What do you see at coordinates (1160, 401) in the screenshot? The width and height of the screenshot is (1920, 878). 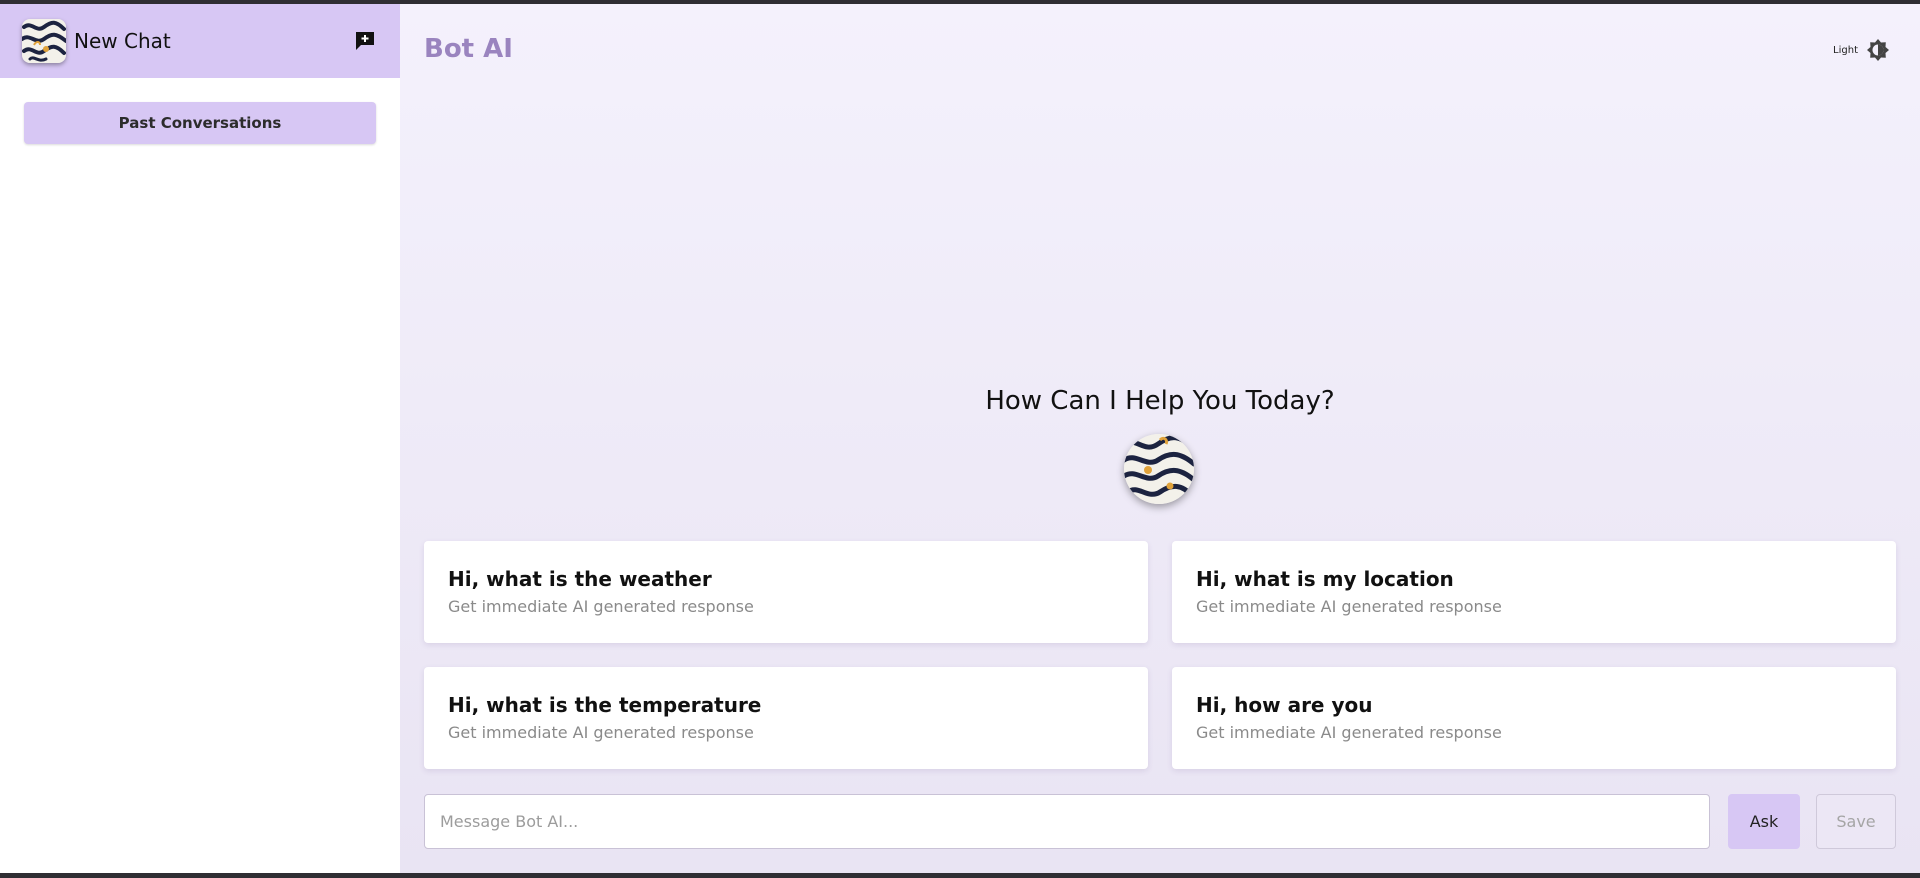 I see `hero-title: How Can I Help You Today?` at bounding box center [1160, 401].